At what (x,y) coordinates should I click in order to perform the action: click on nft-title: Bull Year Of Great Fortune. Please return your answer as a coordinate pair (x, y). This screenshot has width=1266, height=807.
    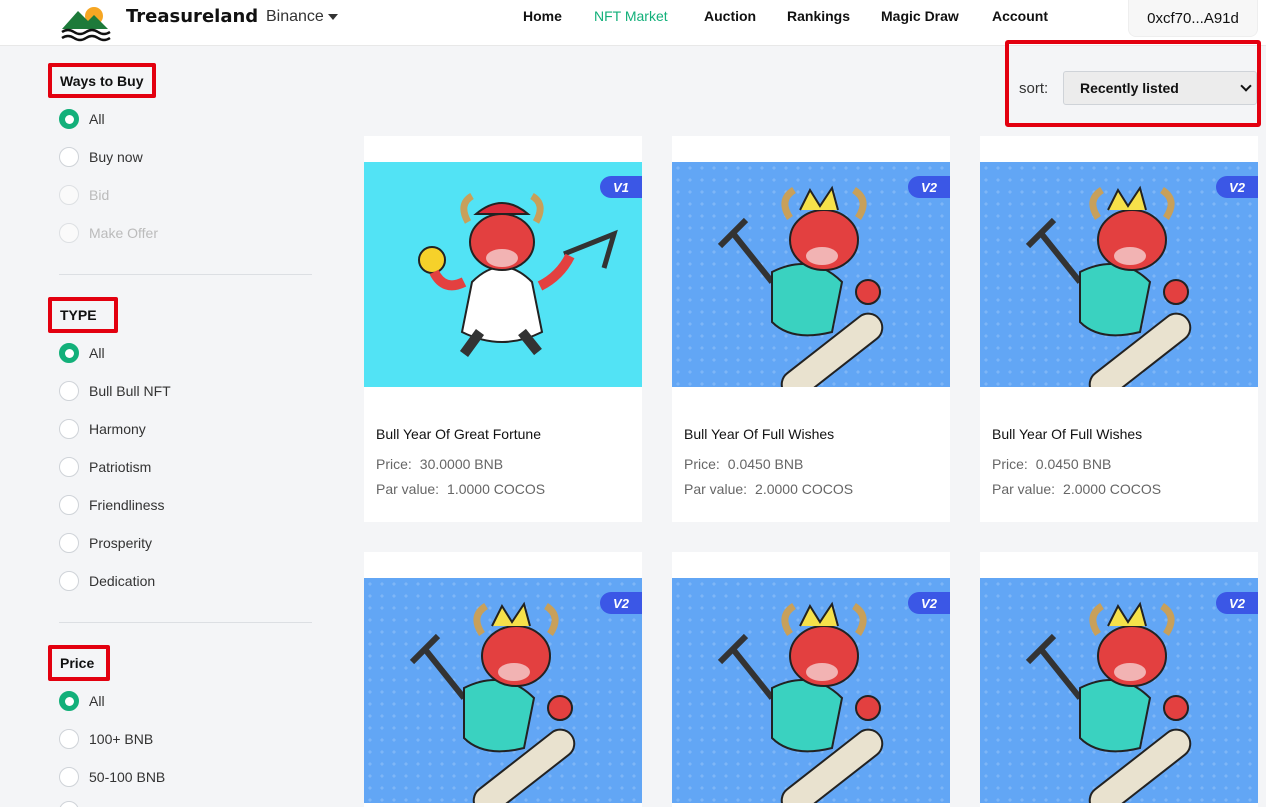
    Looking at the image, I should click on (458, 434).